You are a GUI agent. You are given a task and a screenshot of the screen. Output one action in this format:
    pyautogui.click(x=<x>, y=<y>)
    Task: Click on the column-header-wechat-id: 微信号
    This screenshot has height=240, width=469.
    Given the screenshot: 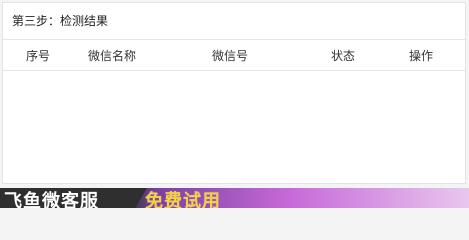 What is the action you would take?
    pyautogui.click(x=230, y=56)
    